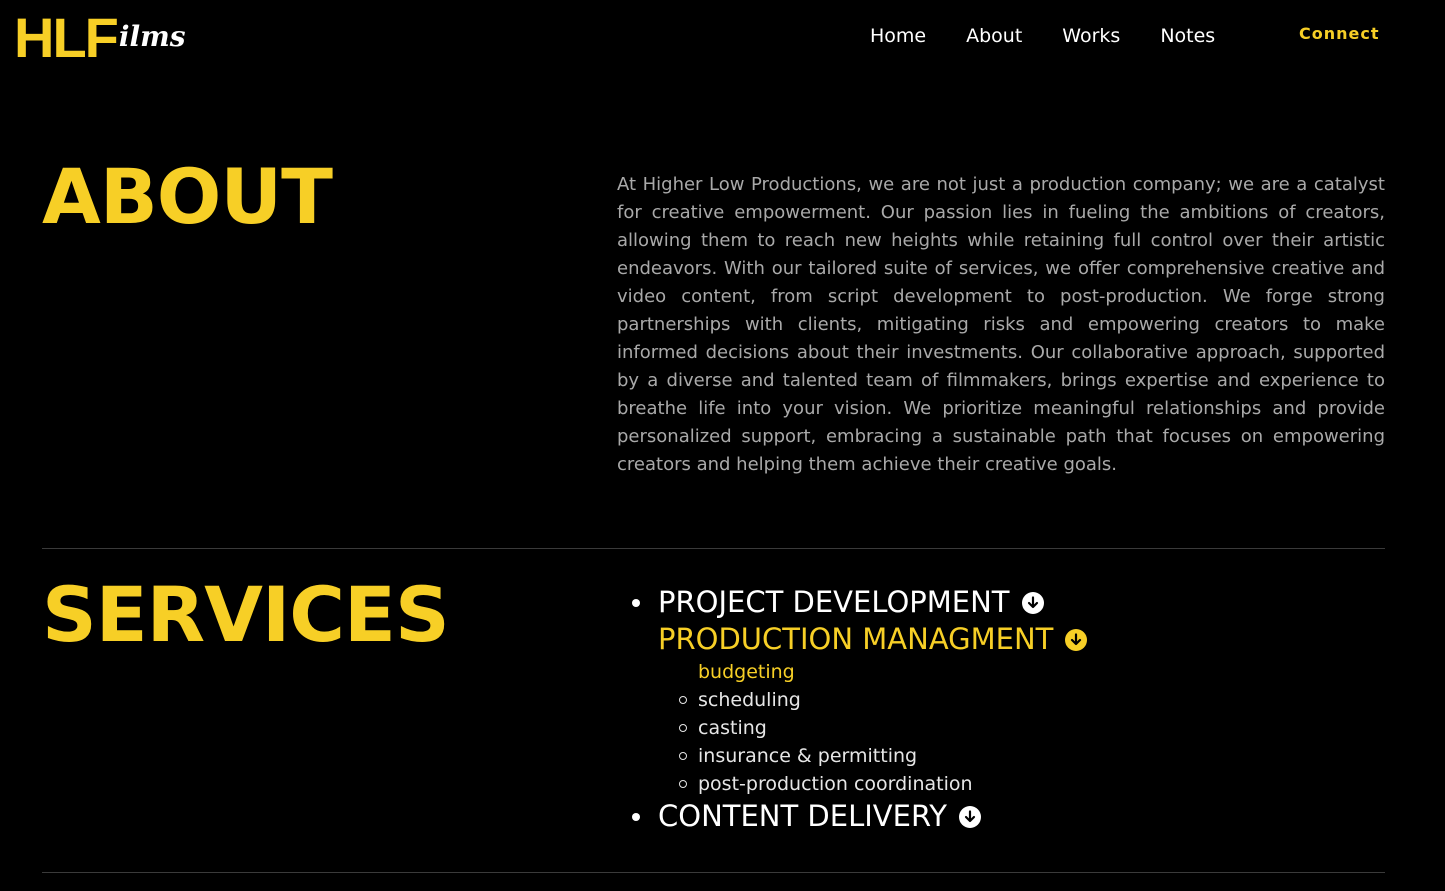  What do you see at coordinates (802, 816) in the screenshot?
I see `service-label: CONTENT DELIVERY` at bounding box center [802, 816].